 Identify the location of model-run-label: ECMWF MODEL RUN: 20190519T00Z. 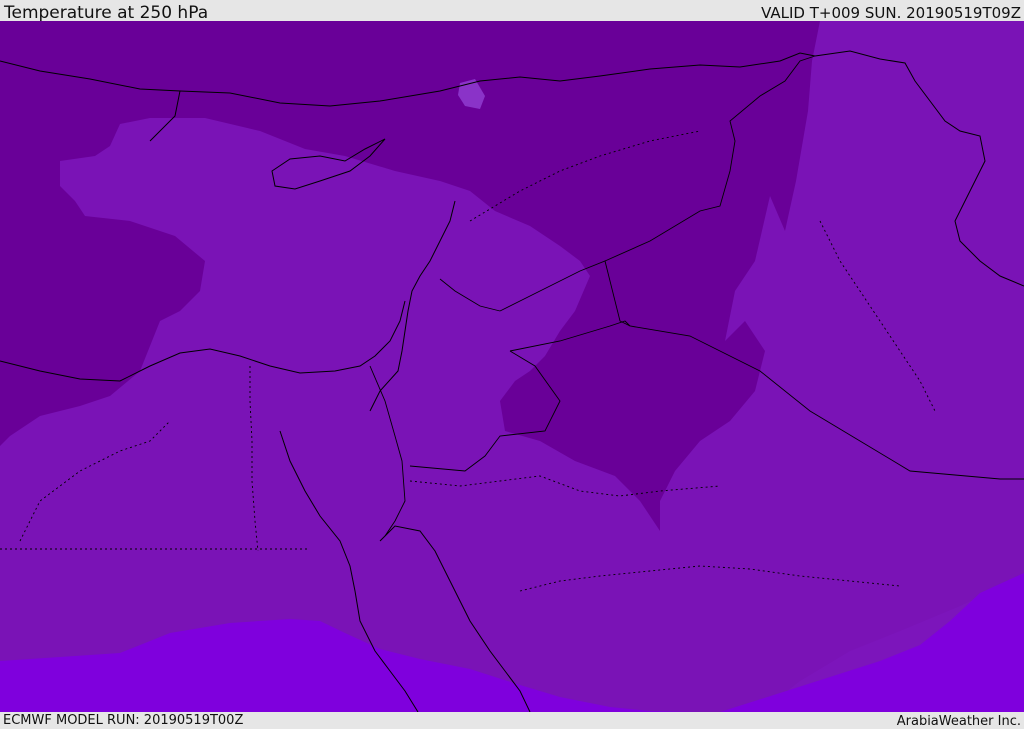
(123, 720).